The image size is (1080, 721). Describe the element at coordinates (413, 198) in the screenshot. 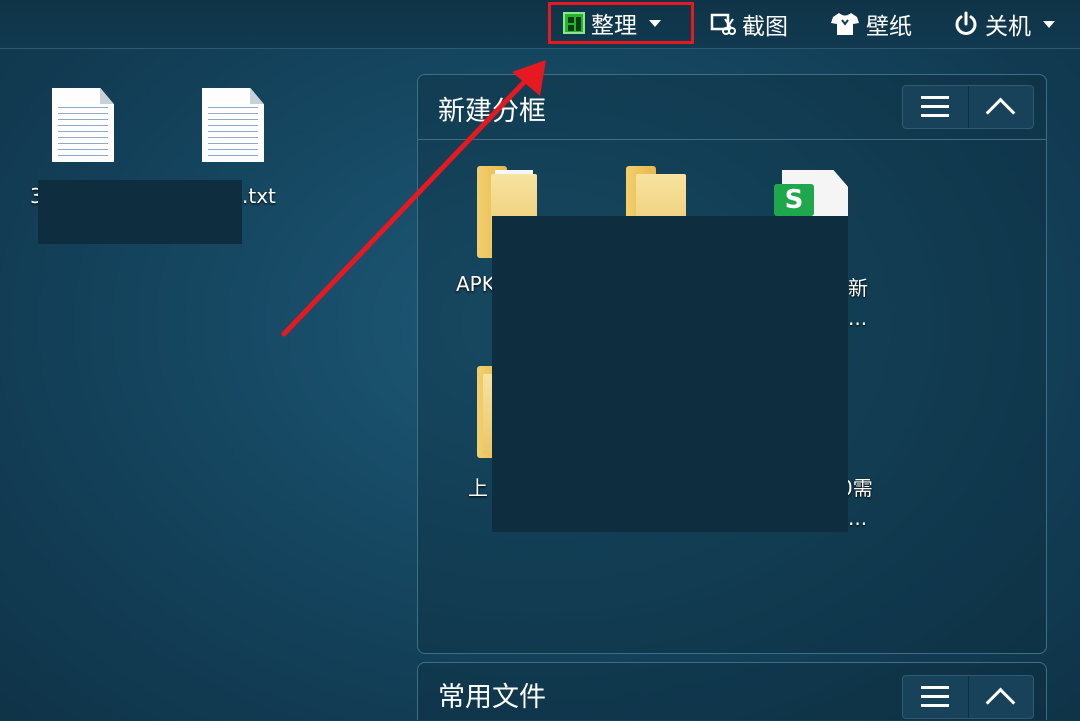

I see `annotation-arrow` at that location.